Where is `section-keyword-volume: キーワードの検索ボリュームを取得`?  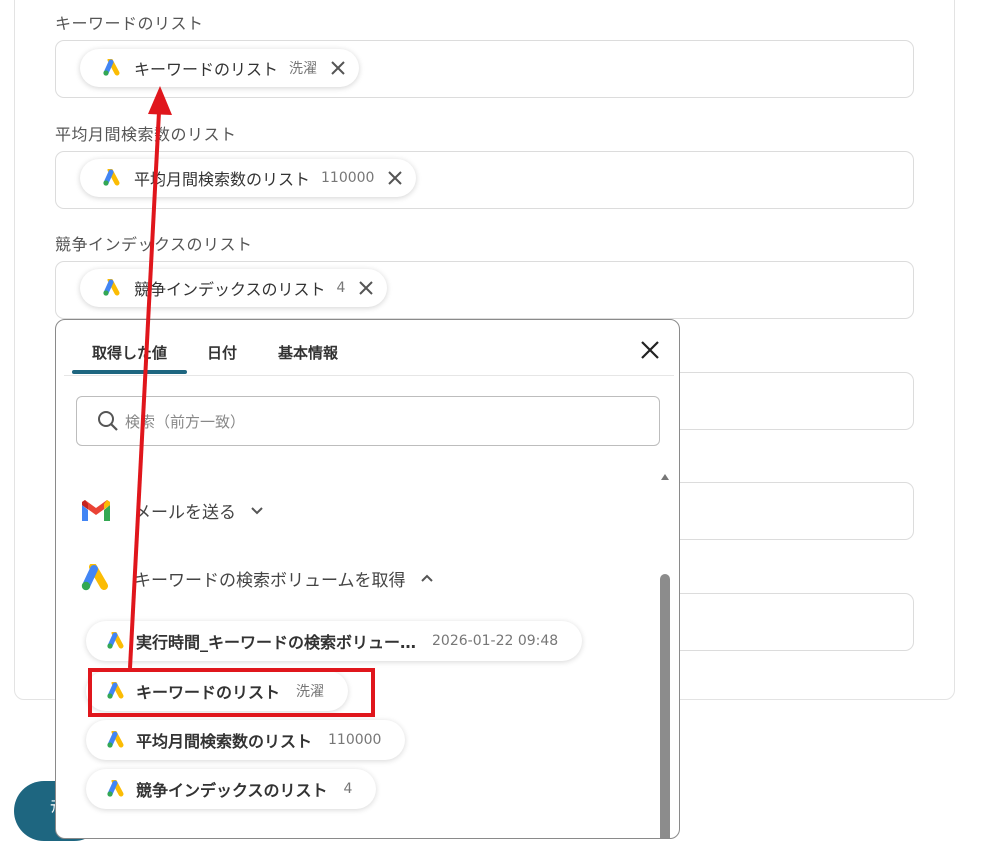 section-keyword-volume: キーワードの検索ボリュームを取得 is located at coordinates (257, 578).